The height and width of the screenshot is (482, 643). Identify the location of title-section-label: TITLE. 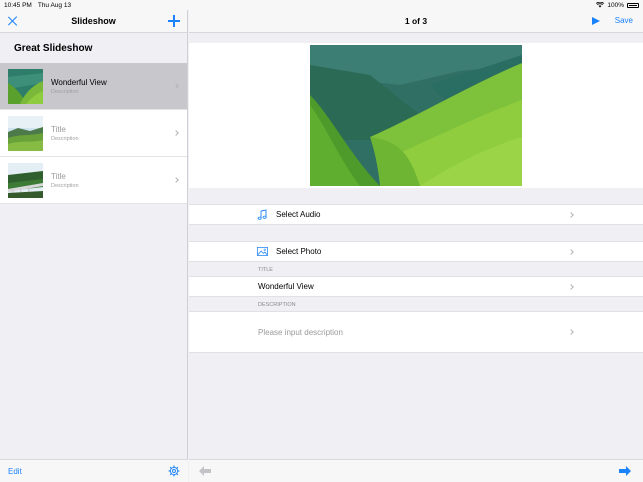
(265, 270).